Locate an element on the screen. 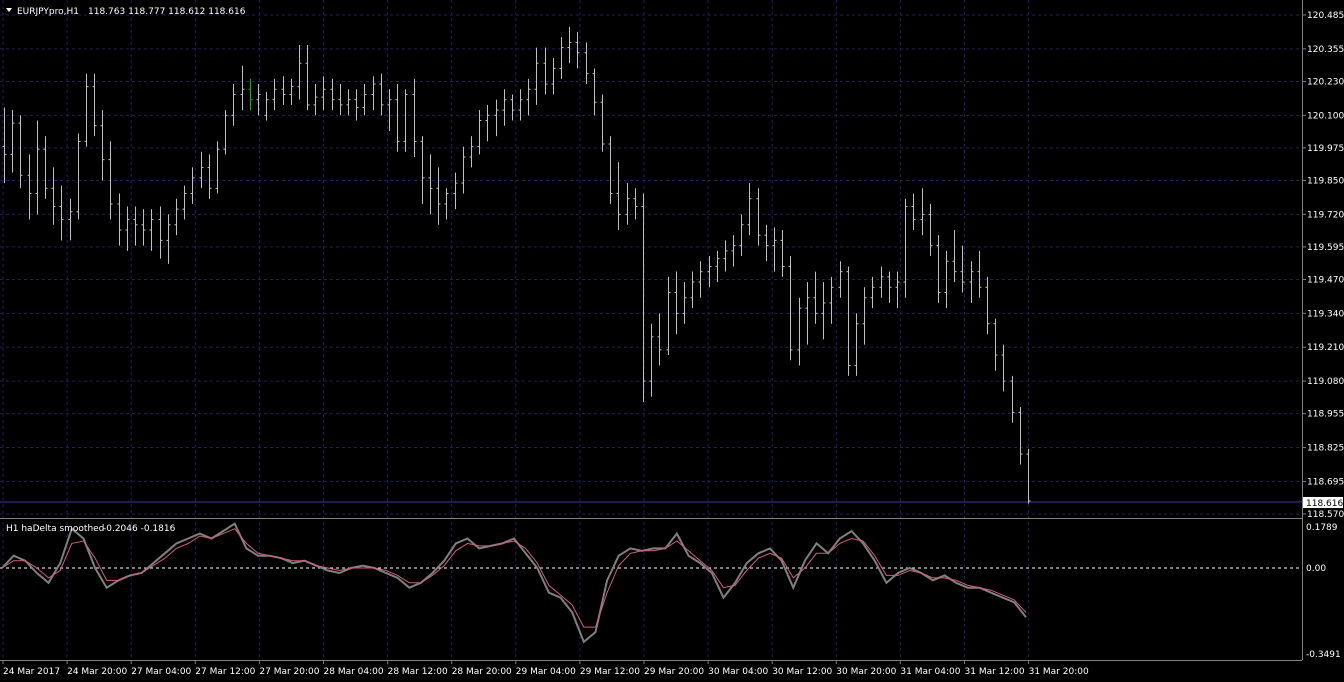 The image size is (1344, 682). time-label: 29 Mar 20:00 is located at coordinates (674, 672).